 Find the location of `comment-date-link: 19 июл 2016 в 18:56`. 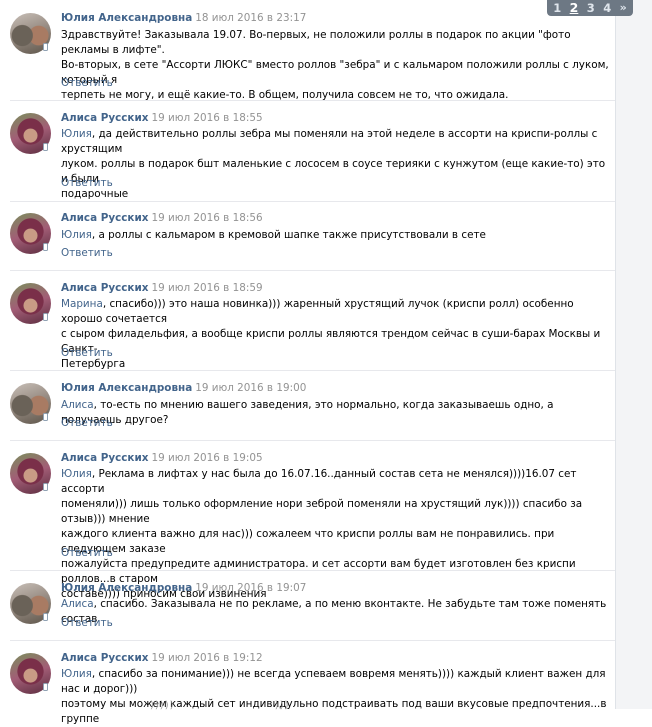

comment-date-link: 19 июл 2016 в 18:56 is located at coordinates (206, 218).